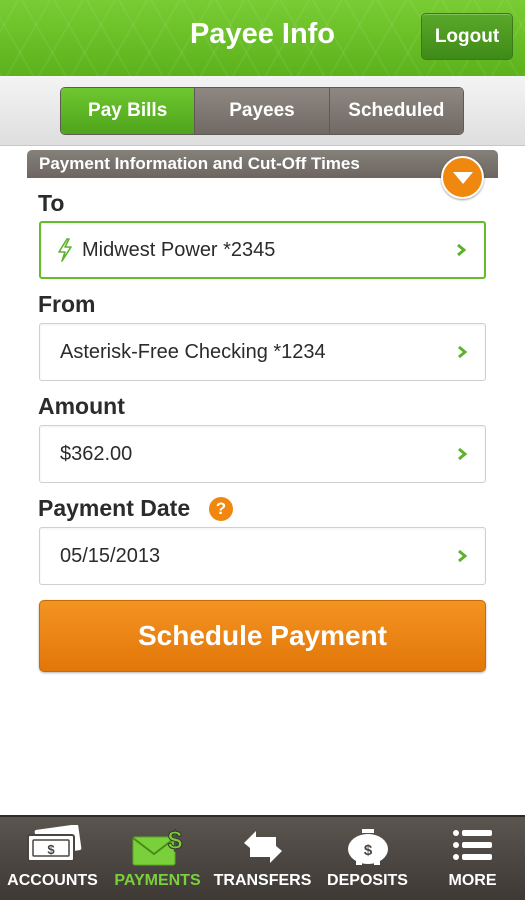  Describe the element at coordinates (262, 556) in the screenshot. I see `payment-date-field: 05/15/2013` at that location.